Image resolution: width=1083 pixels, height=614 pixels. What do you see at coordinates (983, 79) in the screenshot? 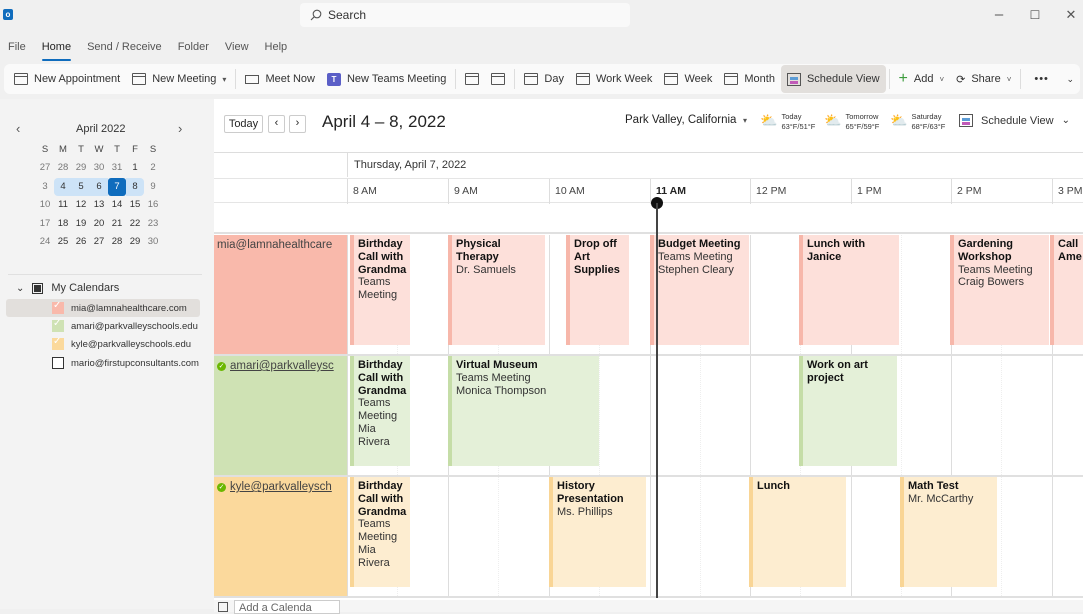
I see `share-button: ⟳ Share ˅` at bounding box center [983, 79].